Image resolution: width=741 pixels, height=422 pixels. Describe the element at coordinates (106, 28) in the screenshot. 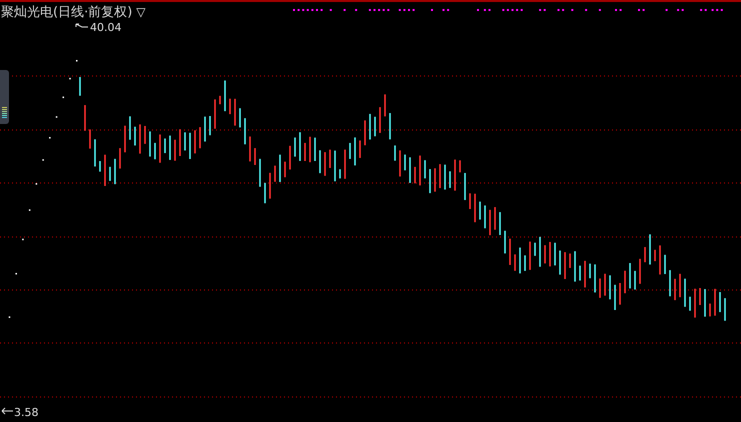

I see `high-price-label: 40.04` at that location.